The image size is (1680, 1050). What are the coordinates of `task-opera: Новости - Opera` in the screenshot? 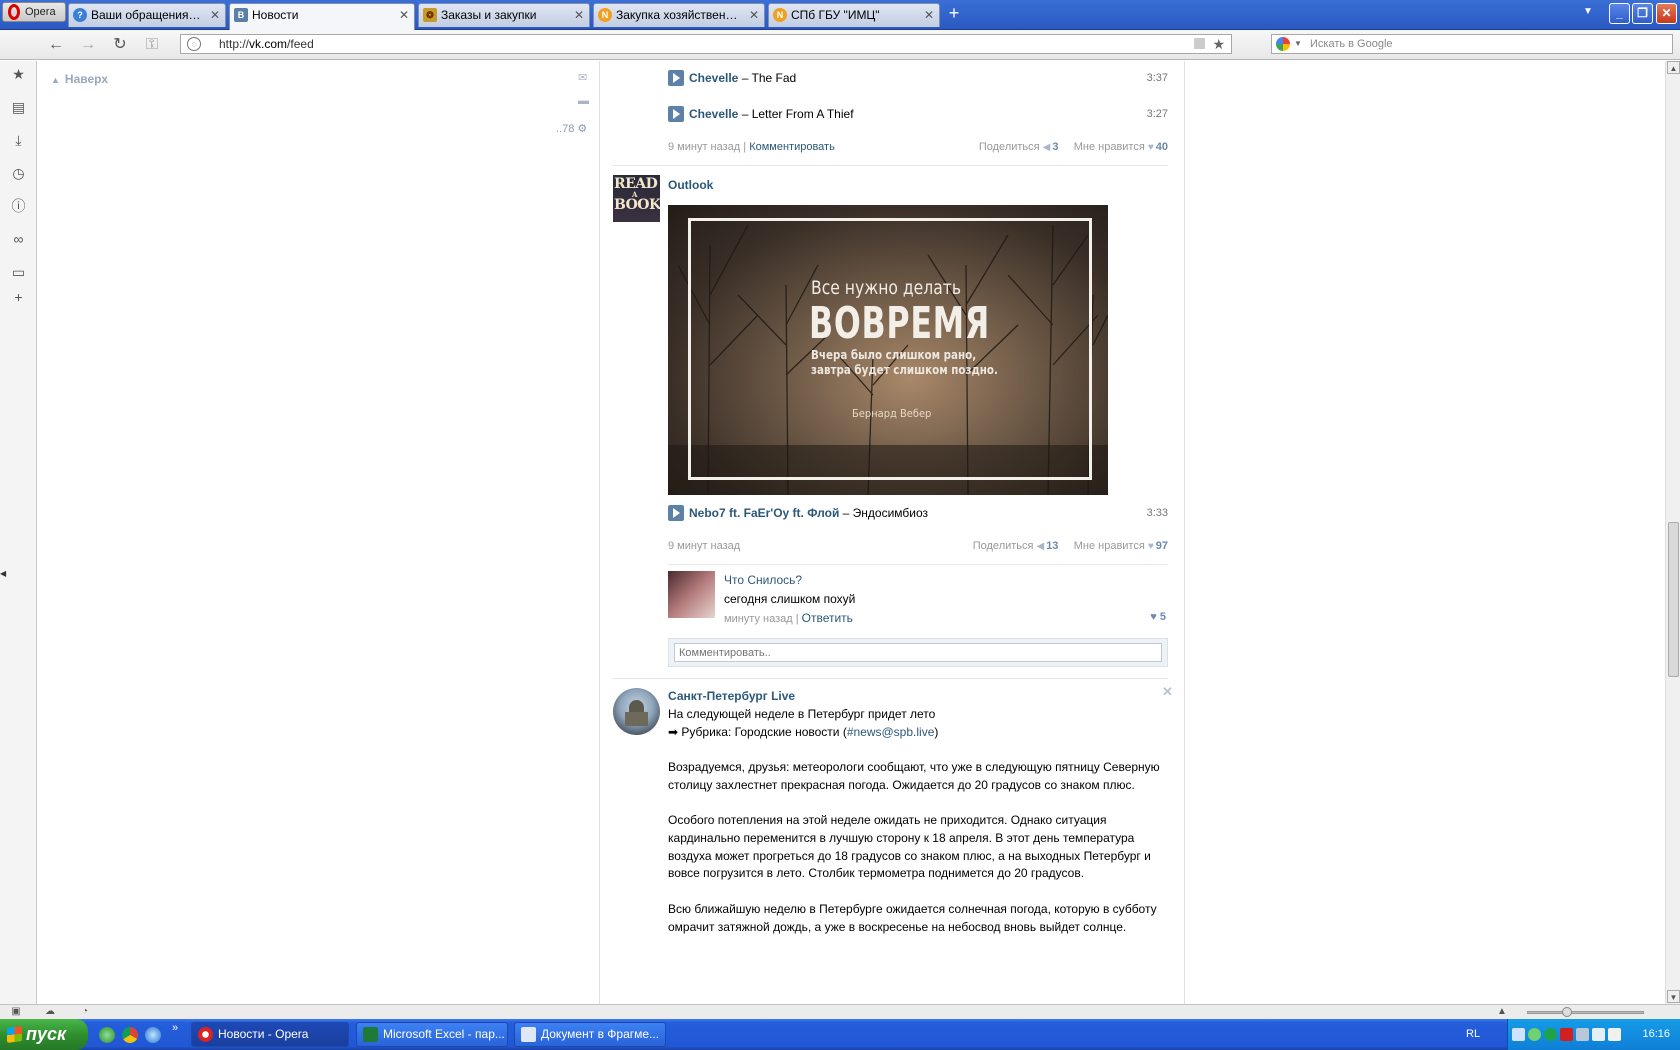 It's located at (270, 1034).